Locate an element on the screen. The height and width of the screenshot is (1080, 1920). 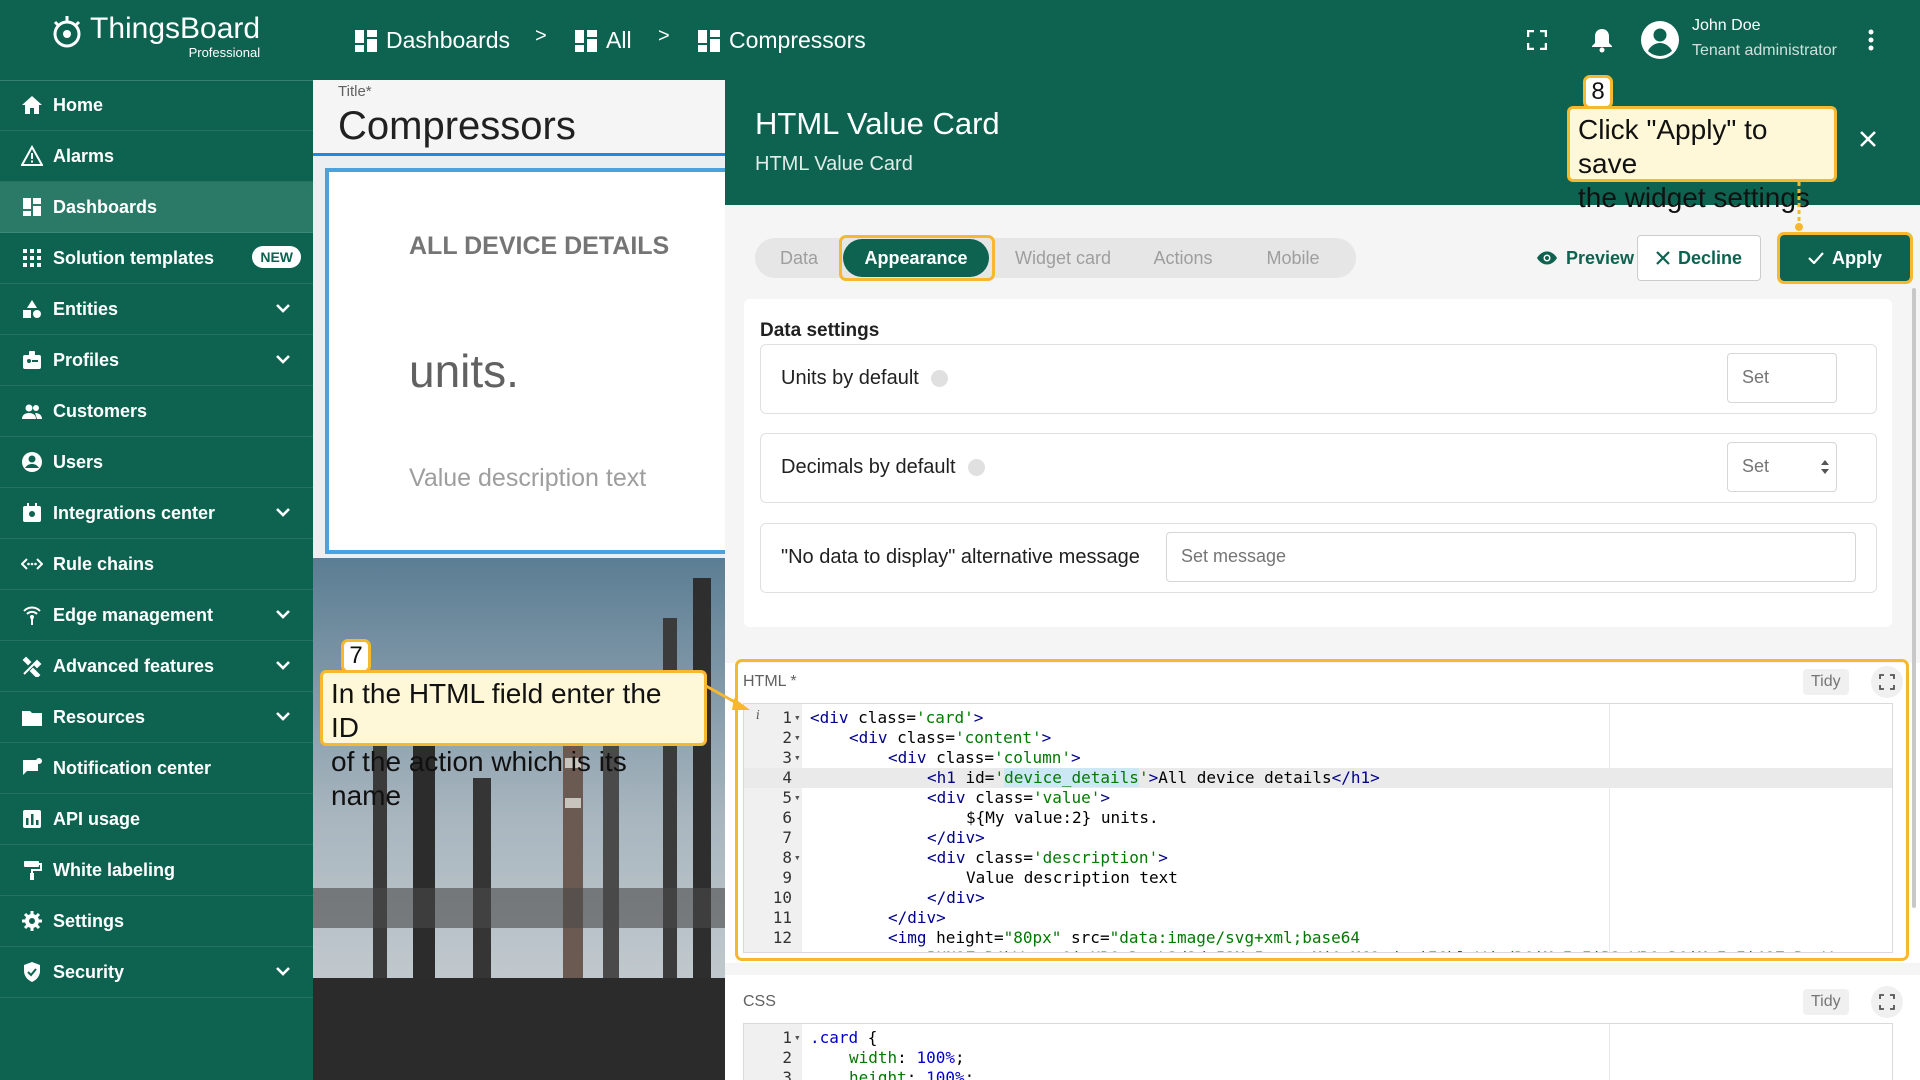
decimals-placeholder: Set is located at coordinates (1756, 466).